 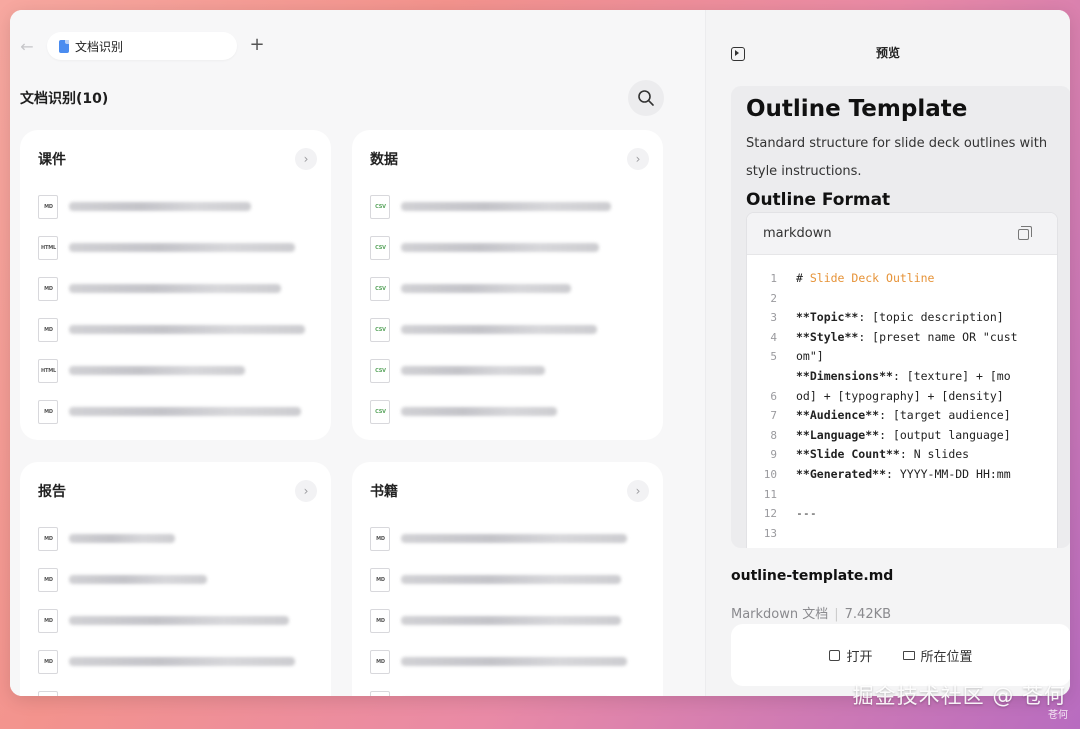 I want to click on code-token: #, so click(x=803, y=278).